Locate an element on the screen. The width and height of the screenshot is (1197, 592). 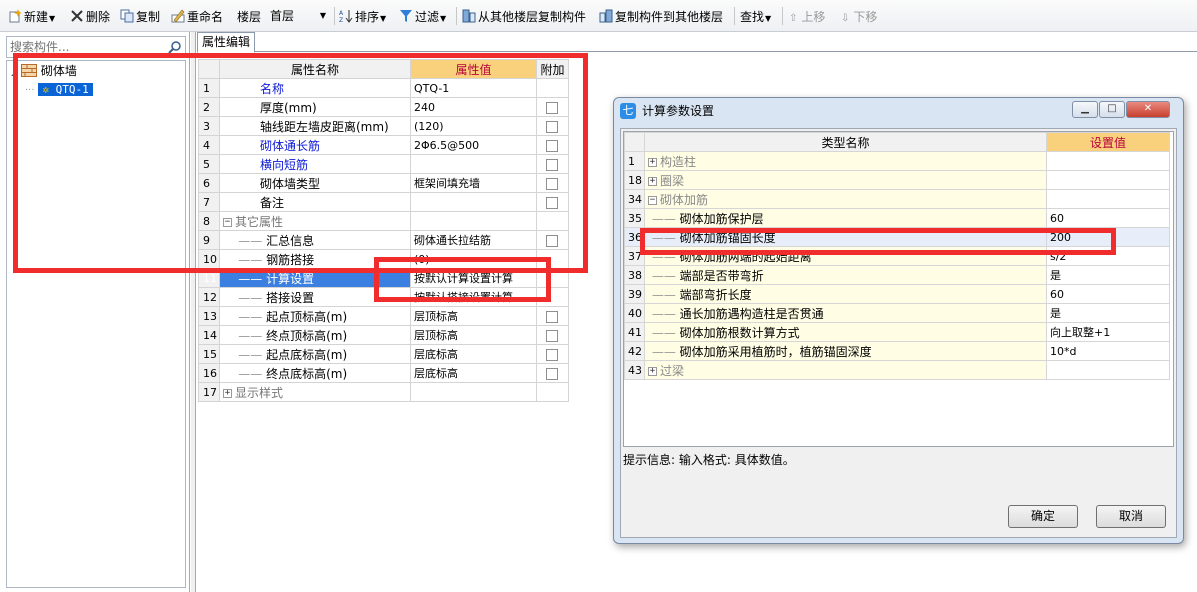
param-value: 10*d is located at coordinates (1108, 351).